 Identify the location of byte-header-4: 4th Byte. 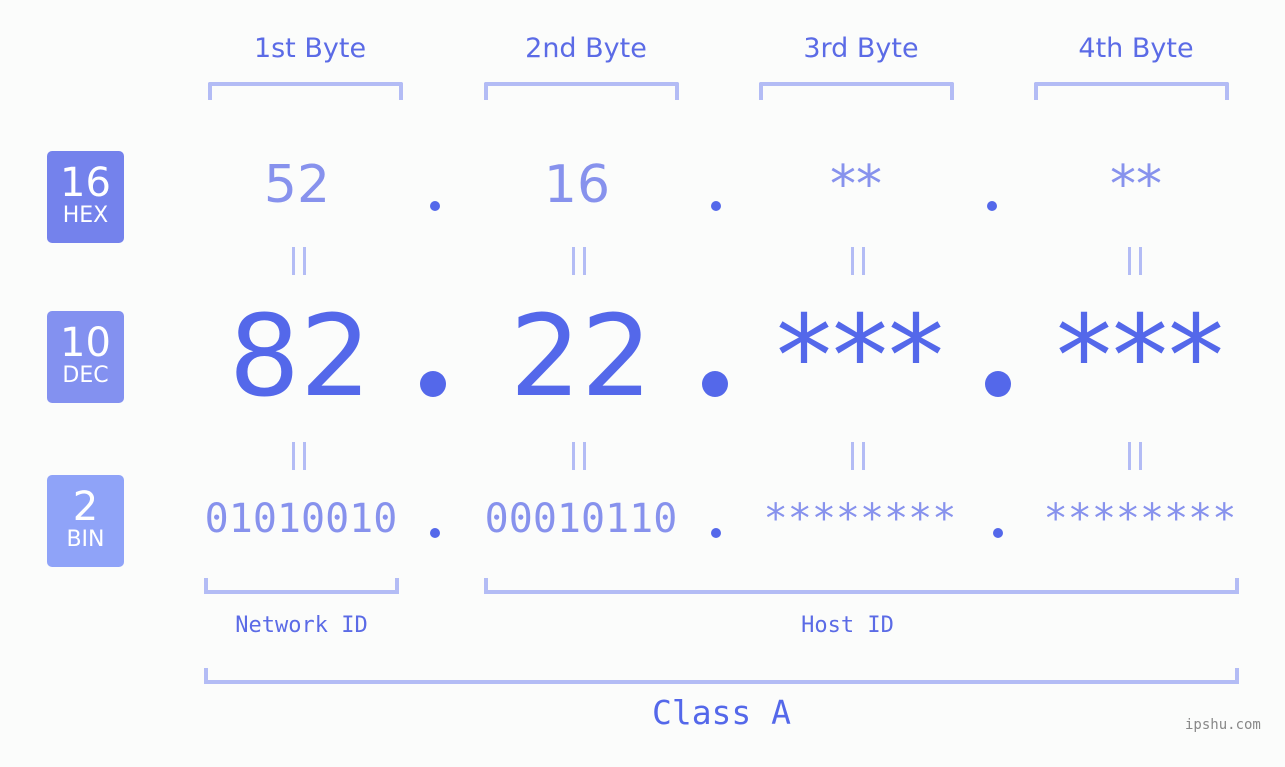
(1136, 48).